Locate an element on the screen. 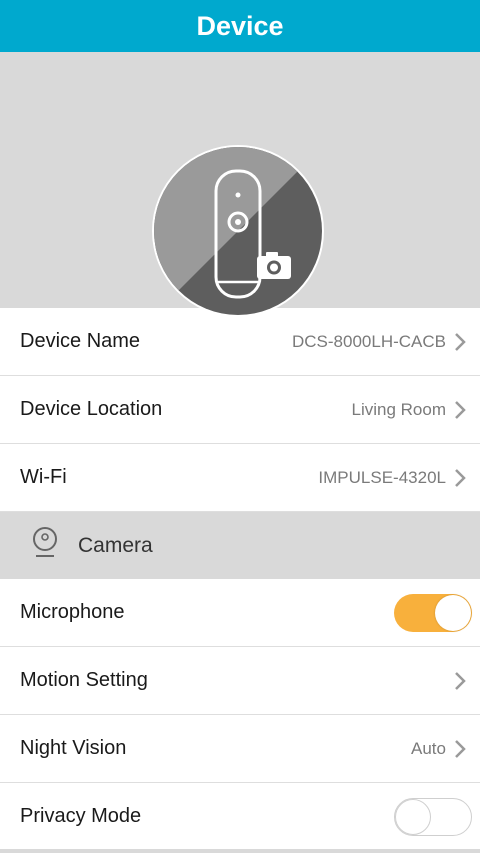 The width and height of the screenshot is (480, 853). device-location-row: Device Location Living Room is located at coordinates (240, 410).